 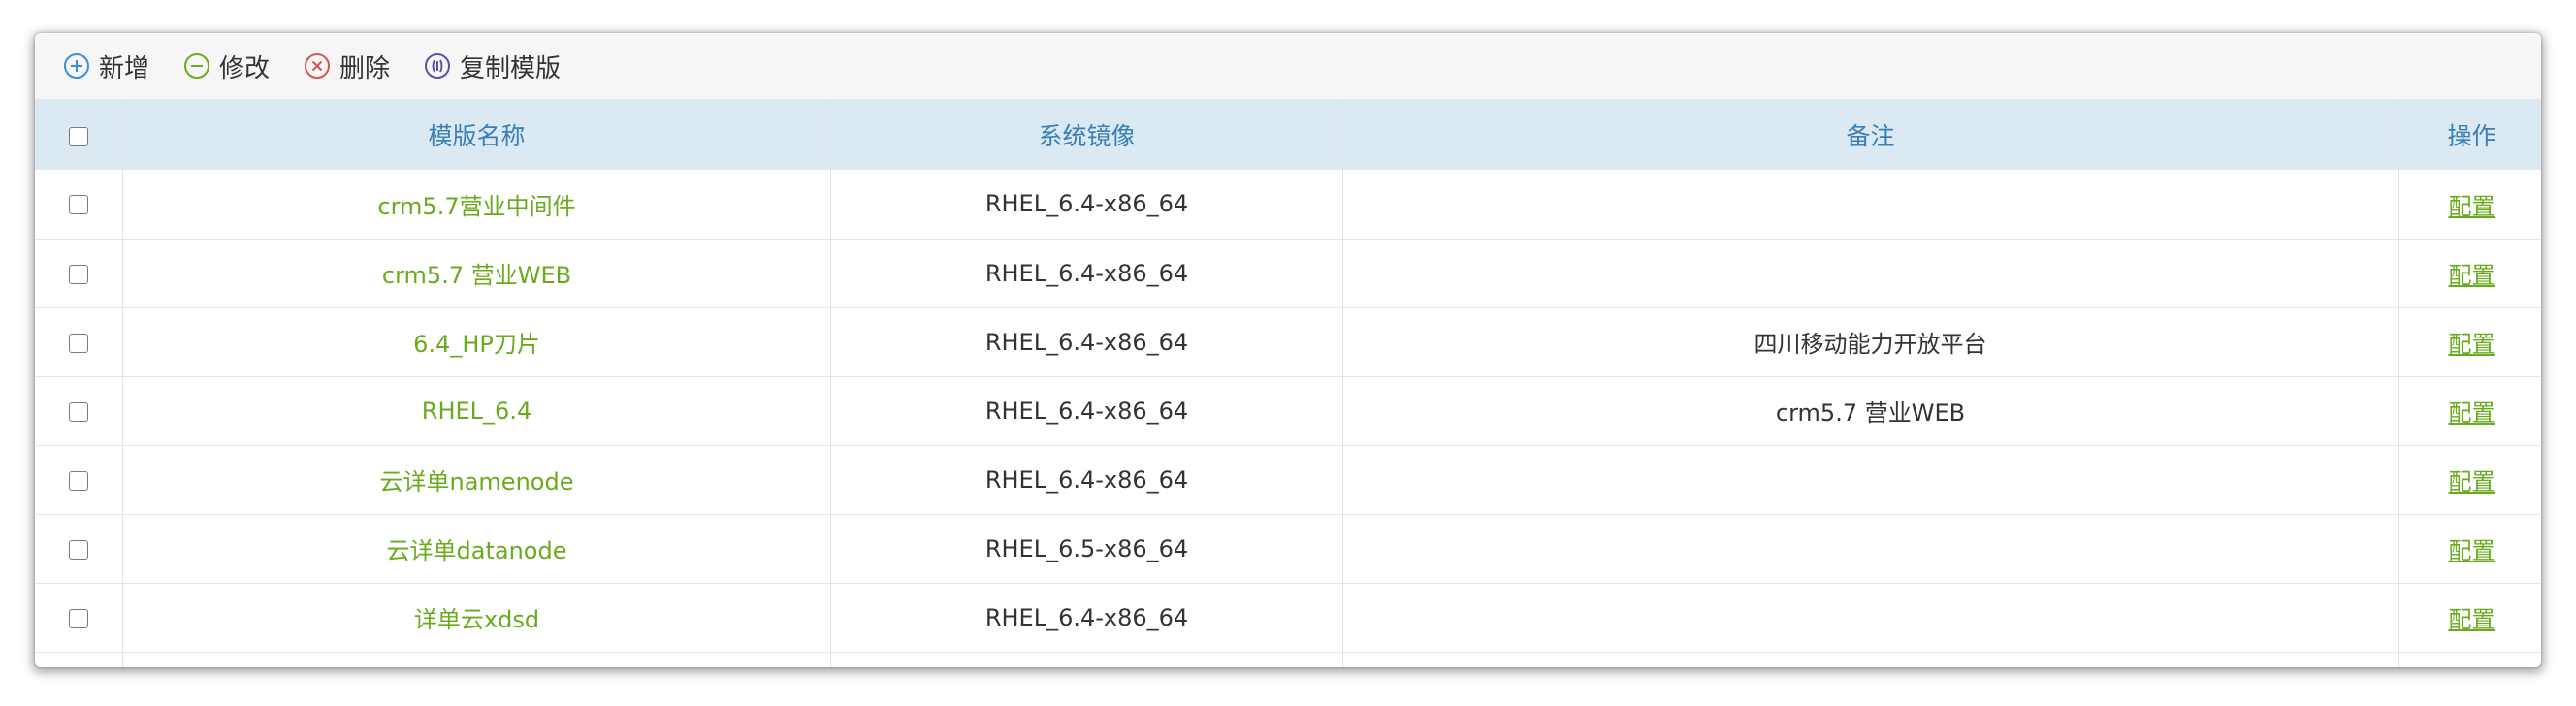 I want to click on table-row: 详单云xdsd RHEL_6.4-x86_64 配置, so click(x=1288, y=617).